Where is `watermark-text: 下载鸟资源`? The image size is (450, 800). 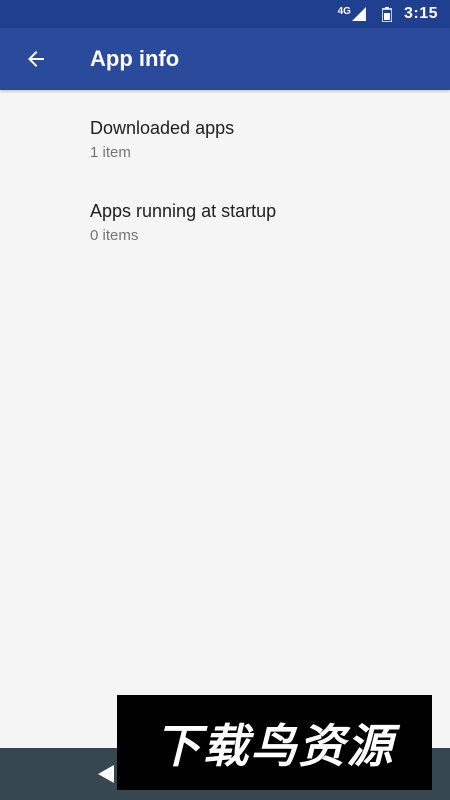 watermark-text: 下载鸟资源 is located at coordinates (274, 745).